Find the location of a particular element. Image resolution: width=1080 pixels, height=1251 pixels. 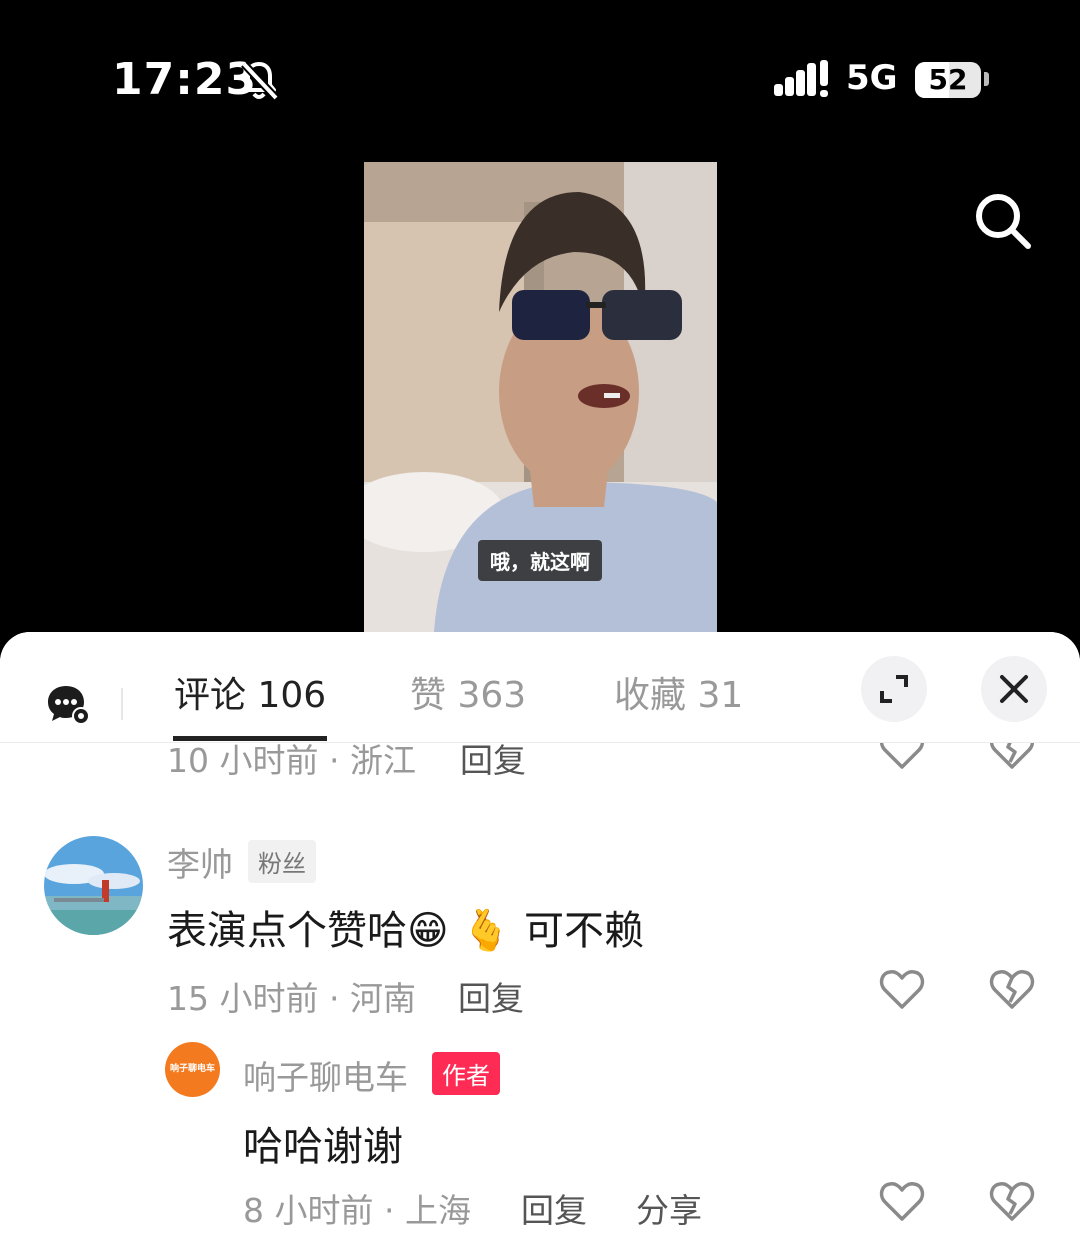

status-time: 17:23 is located at coordinates (185, 79).